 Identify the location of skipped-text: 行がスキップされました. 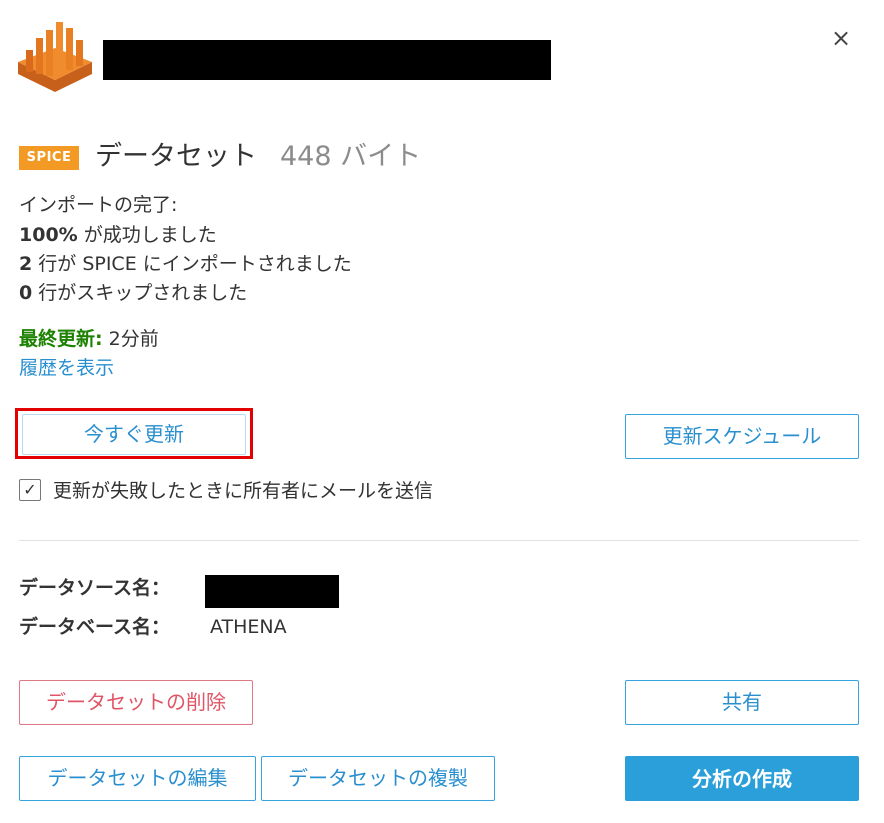
(140, 293).